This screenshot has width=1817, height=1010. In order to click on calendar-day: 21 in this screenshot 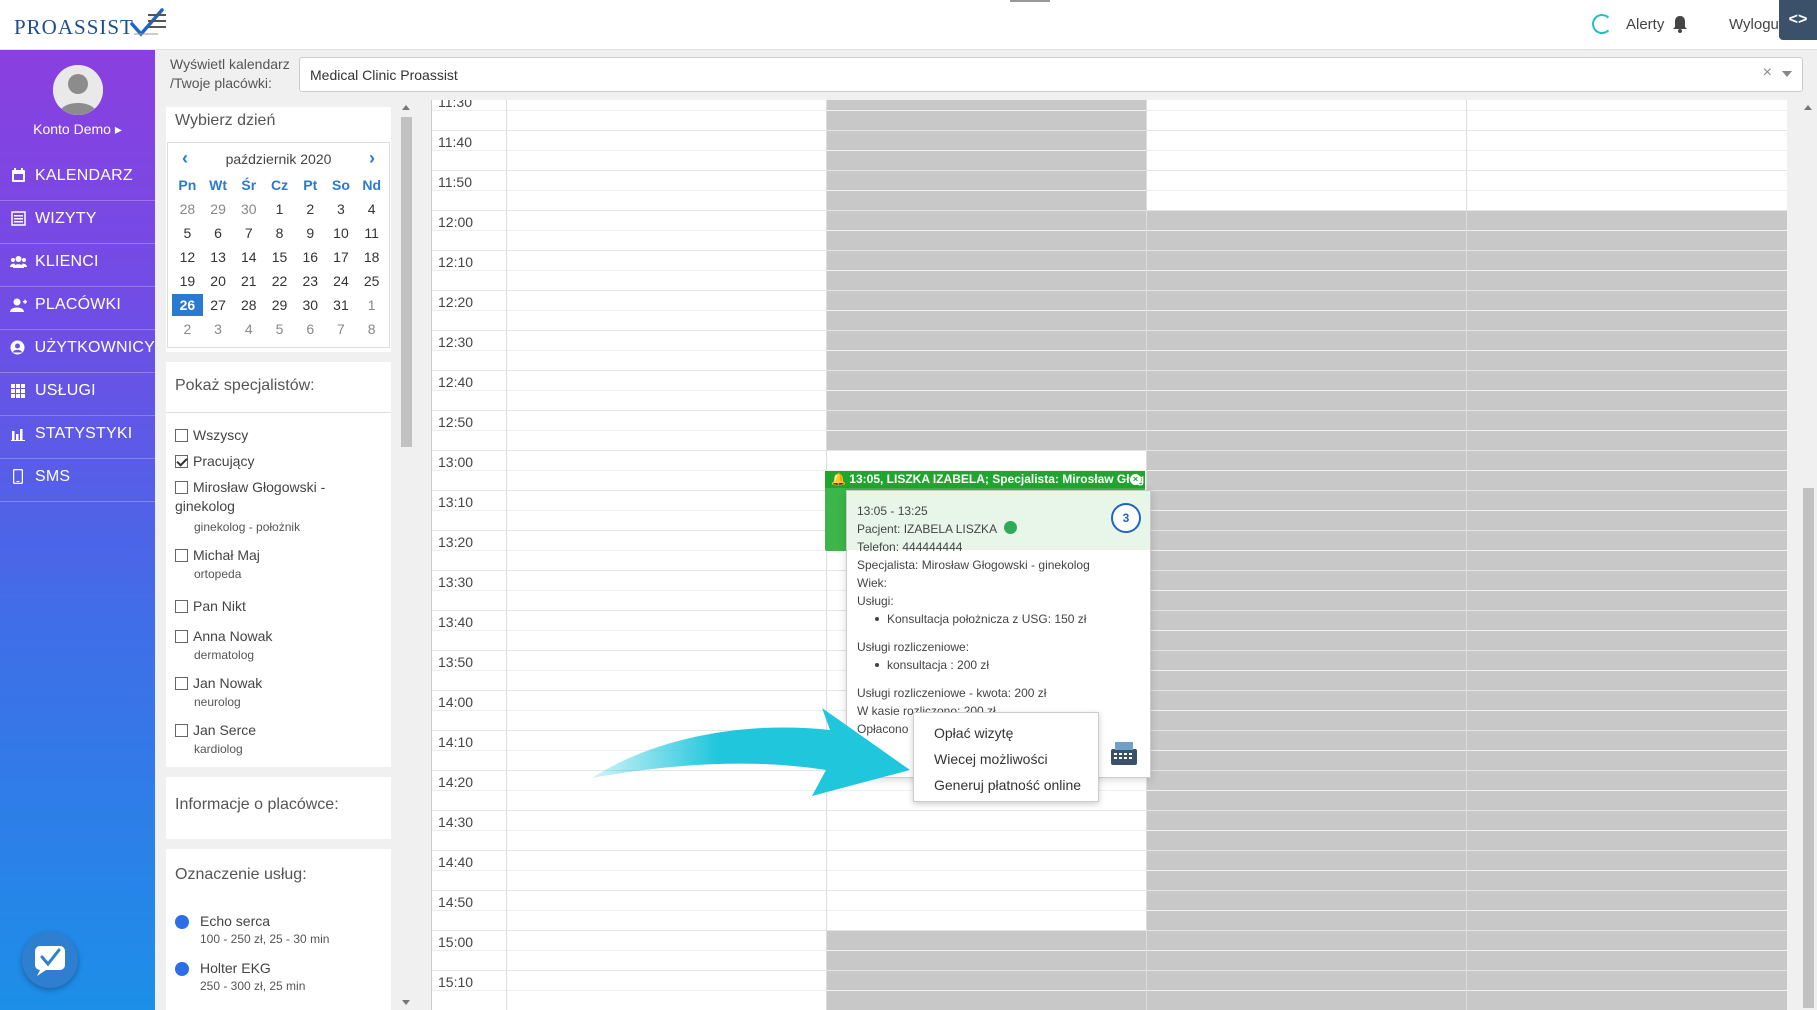, I will do `click(248, 281)`.